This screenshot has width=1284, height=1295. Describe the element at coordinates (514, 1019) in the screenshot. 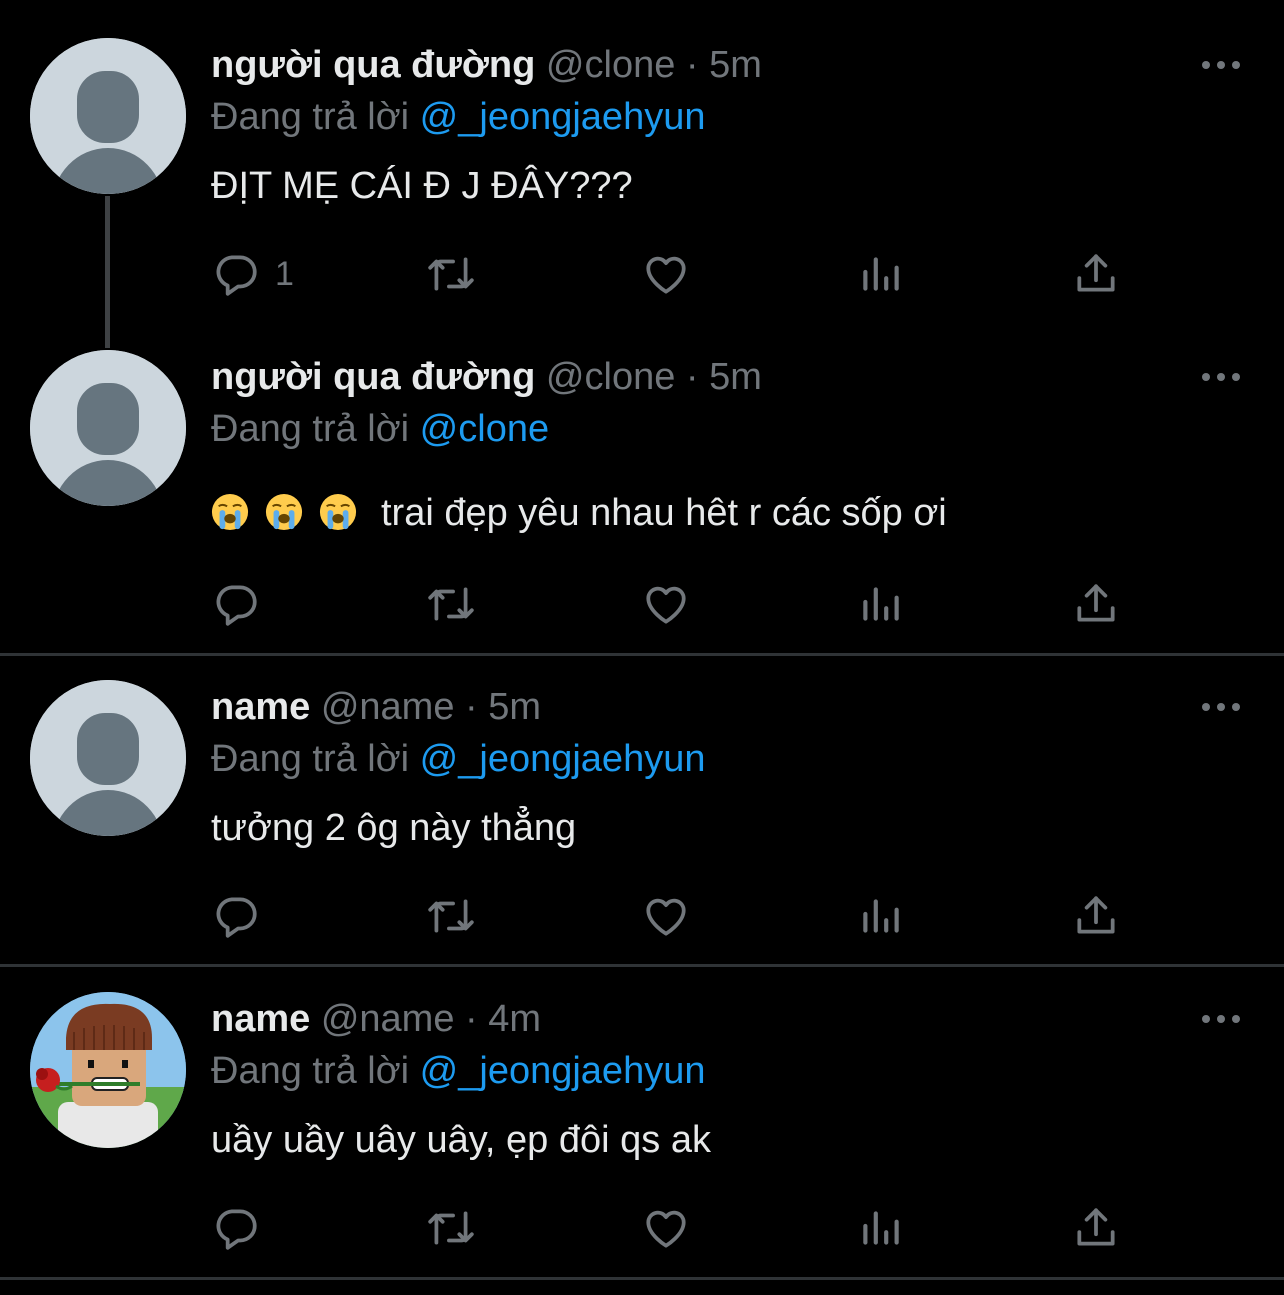

I see `timestamp: 4m` at that location.